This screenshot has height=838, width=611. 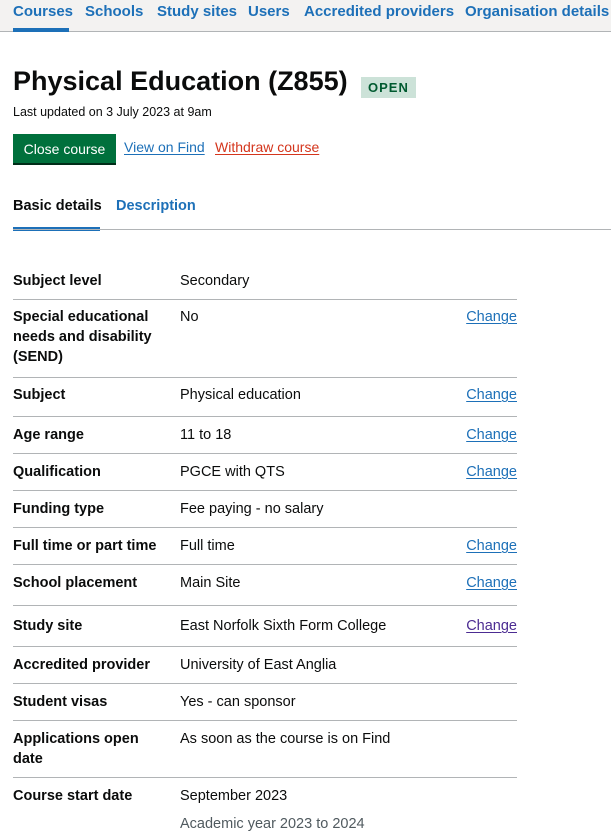 I want to click on last-updated: Last updated on 3 July 2023 at 9am, so click(x=112, y=112).